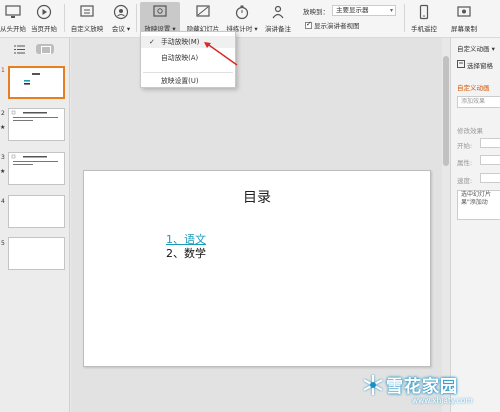  Describe the element at coordinates (464, 29) in the screenshot. I see `screen-record-label: 屏幕录制` at that location.